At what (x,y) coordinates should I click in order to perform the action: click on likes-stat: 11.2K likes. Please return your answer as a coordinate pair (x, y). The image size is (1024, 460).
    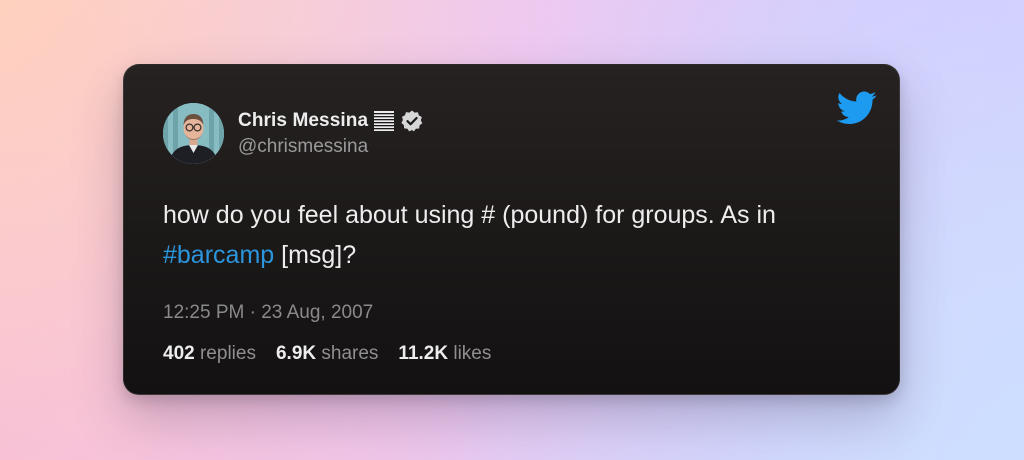
    Looking at the image, I should click on (444, 354).